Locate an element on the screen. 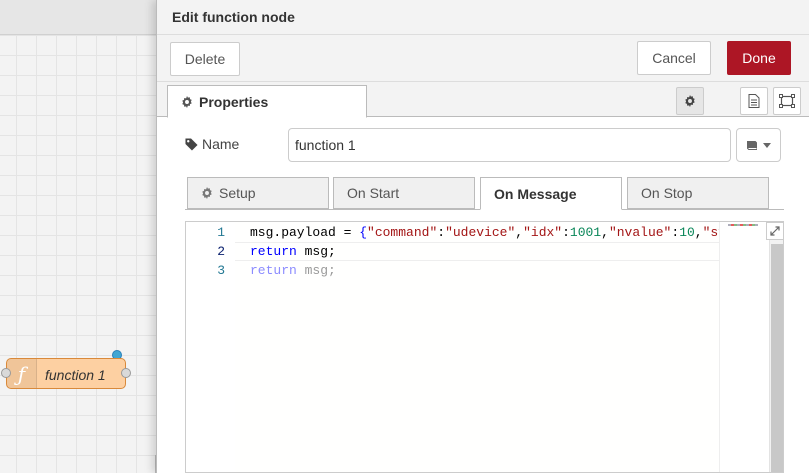 The image size is (809, 473). function-tabs: Setup On Start On Message On Stop is located at coordinates (484, 193).